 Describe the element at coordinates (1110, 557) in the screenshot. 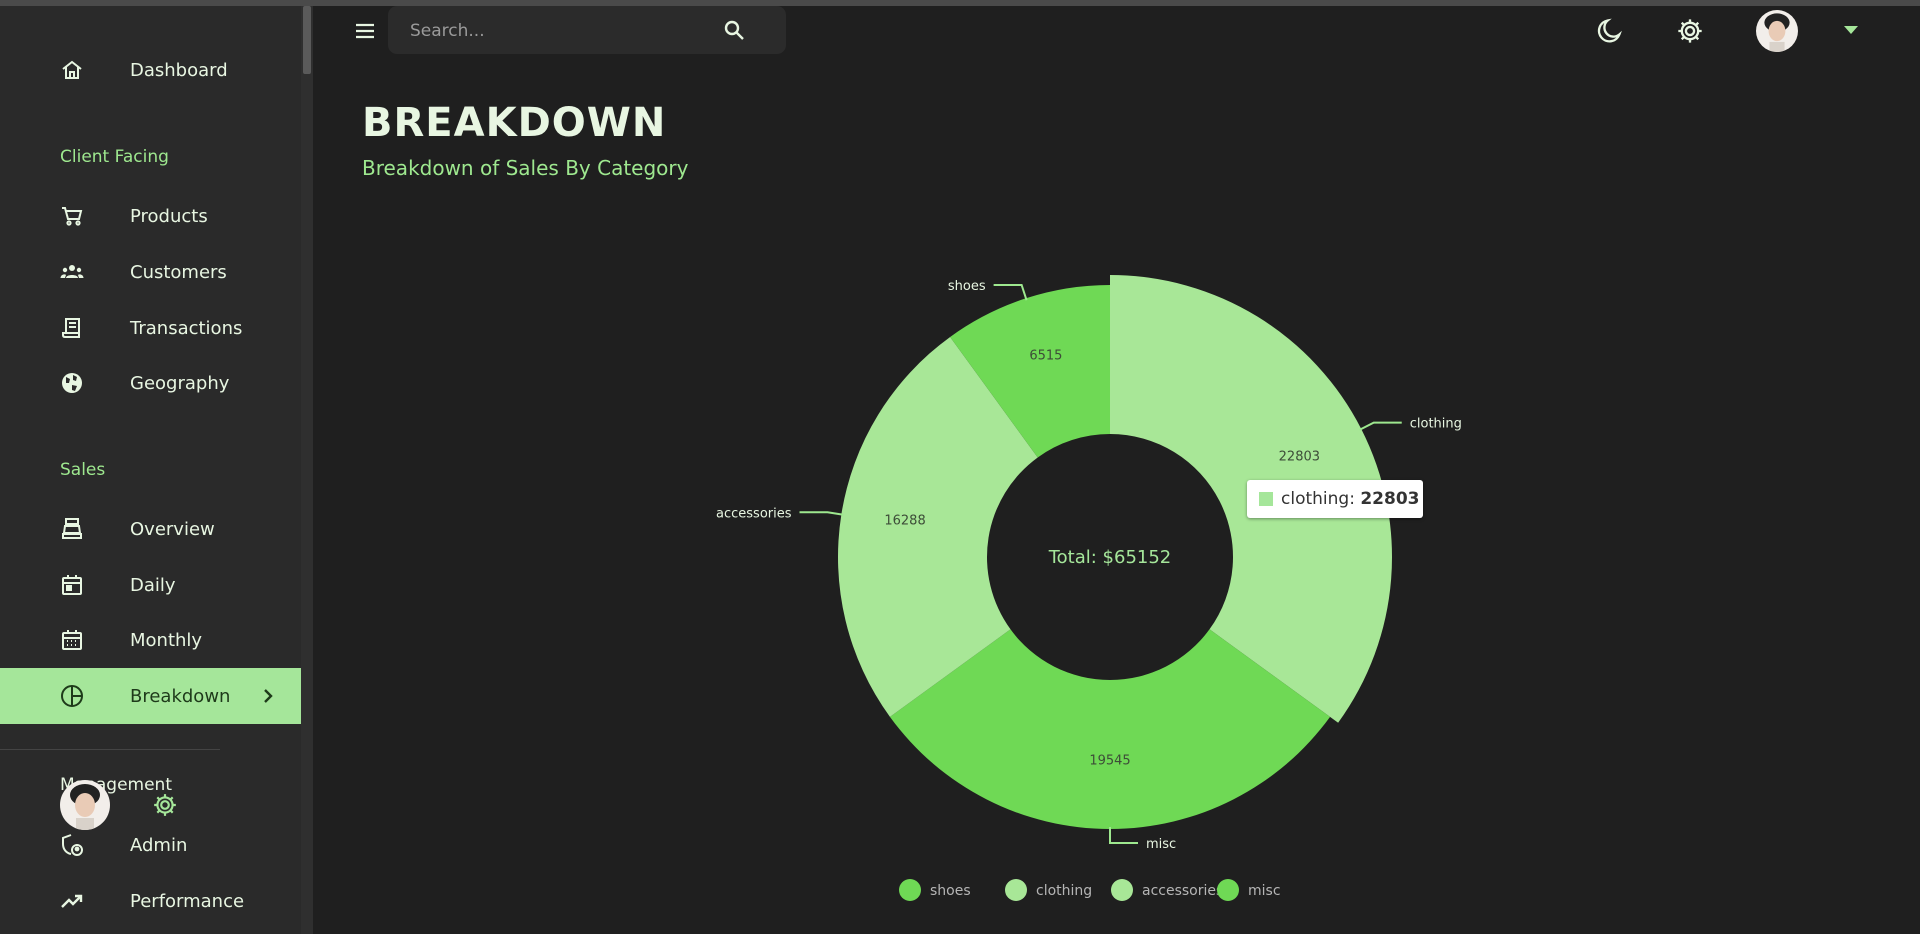

I see `donut-center-total: Total: $65152` at that location.